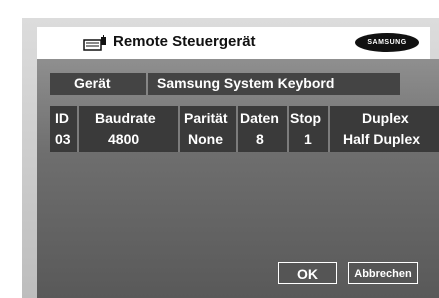 The width and height of the screenshot is (439, 298). Describe the element at coordinates (260, 139) in the screenshot. I see `cell-daten: 8` at that location.